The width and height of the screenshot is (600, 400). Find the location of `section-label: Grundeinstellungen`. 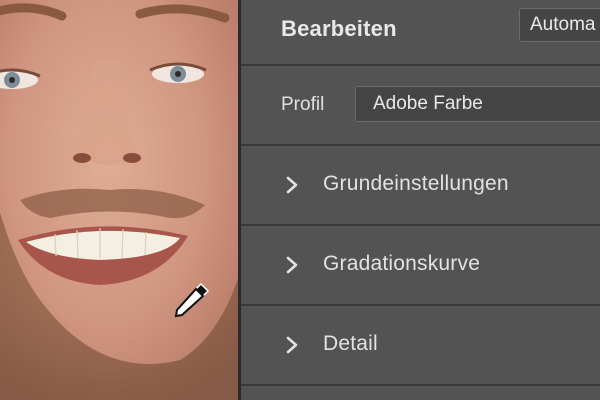

section-label: Grundeinstellungen is located at coordinates (416, 183).